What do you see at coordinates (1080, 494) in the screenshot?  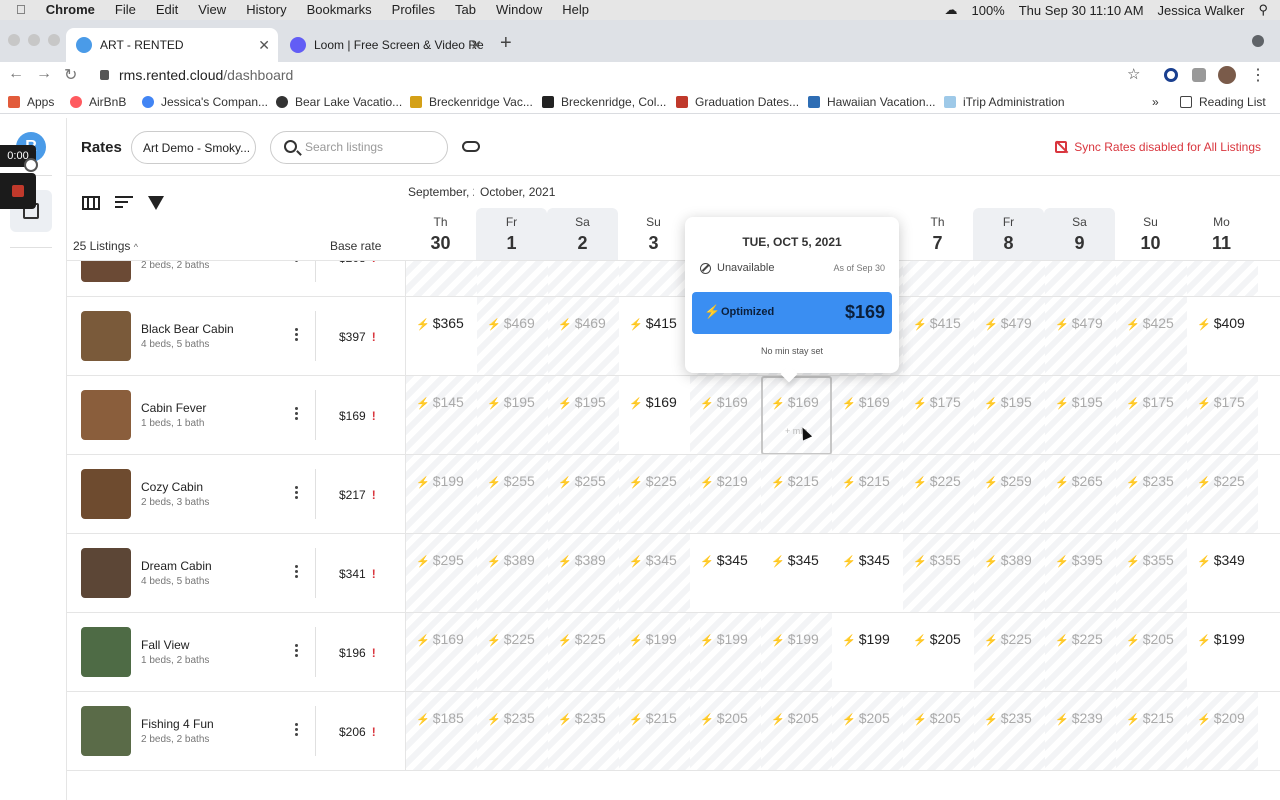 I see `rate-cell: ⚡ $265` at bounding box center [1080, 494].